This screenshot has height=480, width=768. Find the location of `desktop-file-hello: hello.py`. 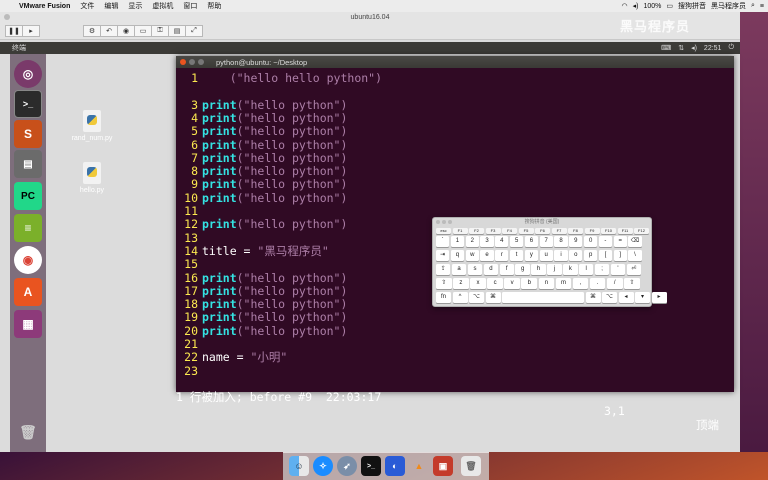

desktop-file-hello: hello.py is located at coordinates (92, 178).